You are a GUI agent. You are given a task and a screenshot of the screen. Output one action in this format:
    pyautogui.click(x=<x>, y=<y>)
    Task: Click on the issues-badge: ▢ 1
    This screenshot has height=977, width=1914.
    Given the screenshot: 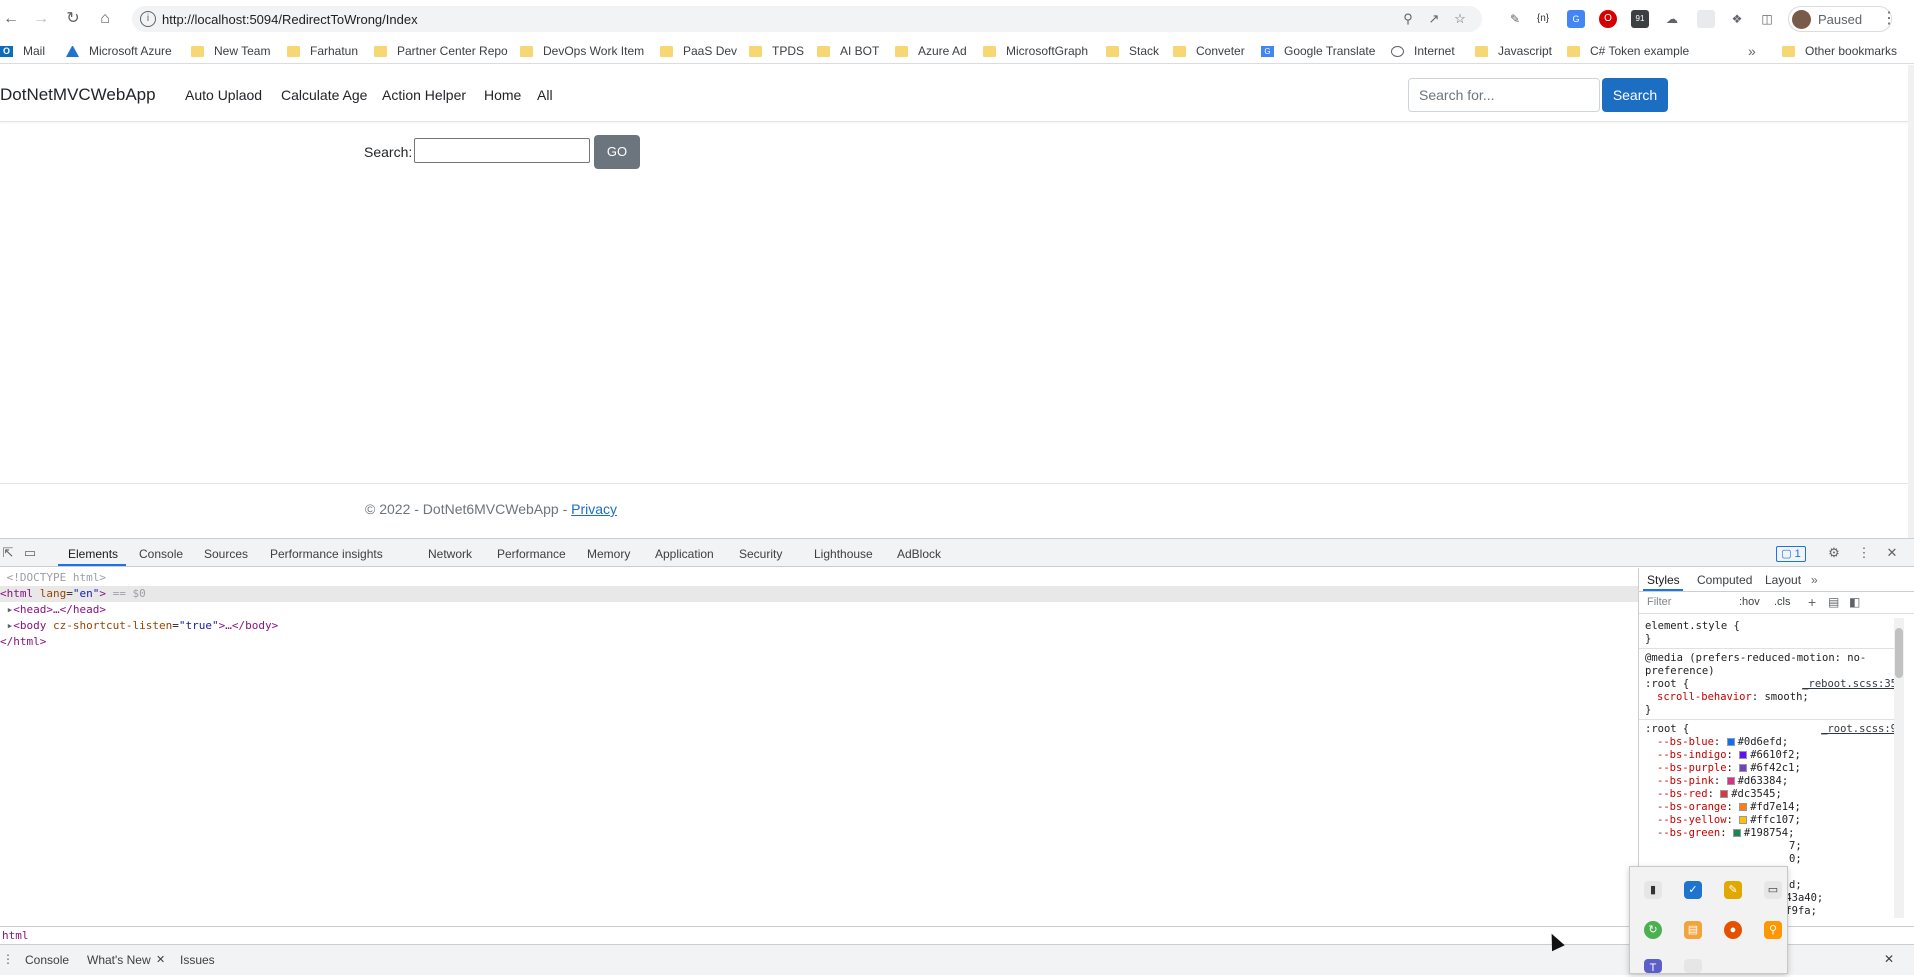 What is the action you would take?
    pyautogui.click(x=1791, y=554)
    